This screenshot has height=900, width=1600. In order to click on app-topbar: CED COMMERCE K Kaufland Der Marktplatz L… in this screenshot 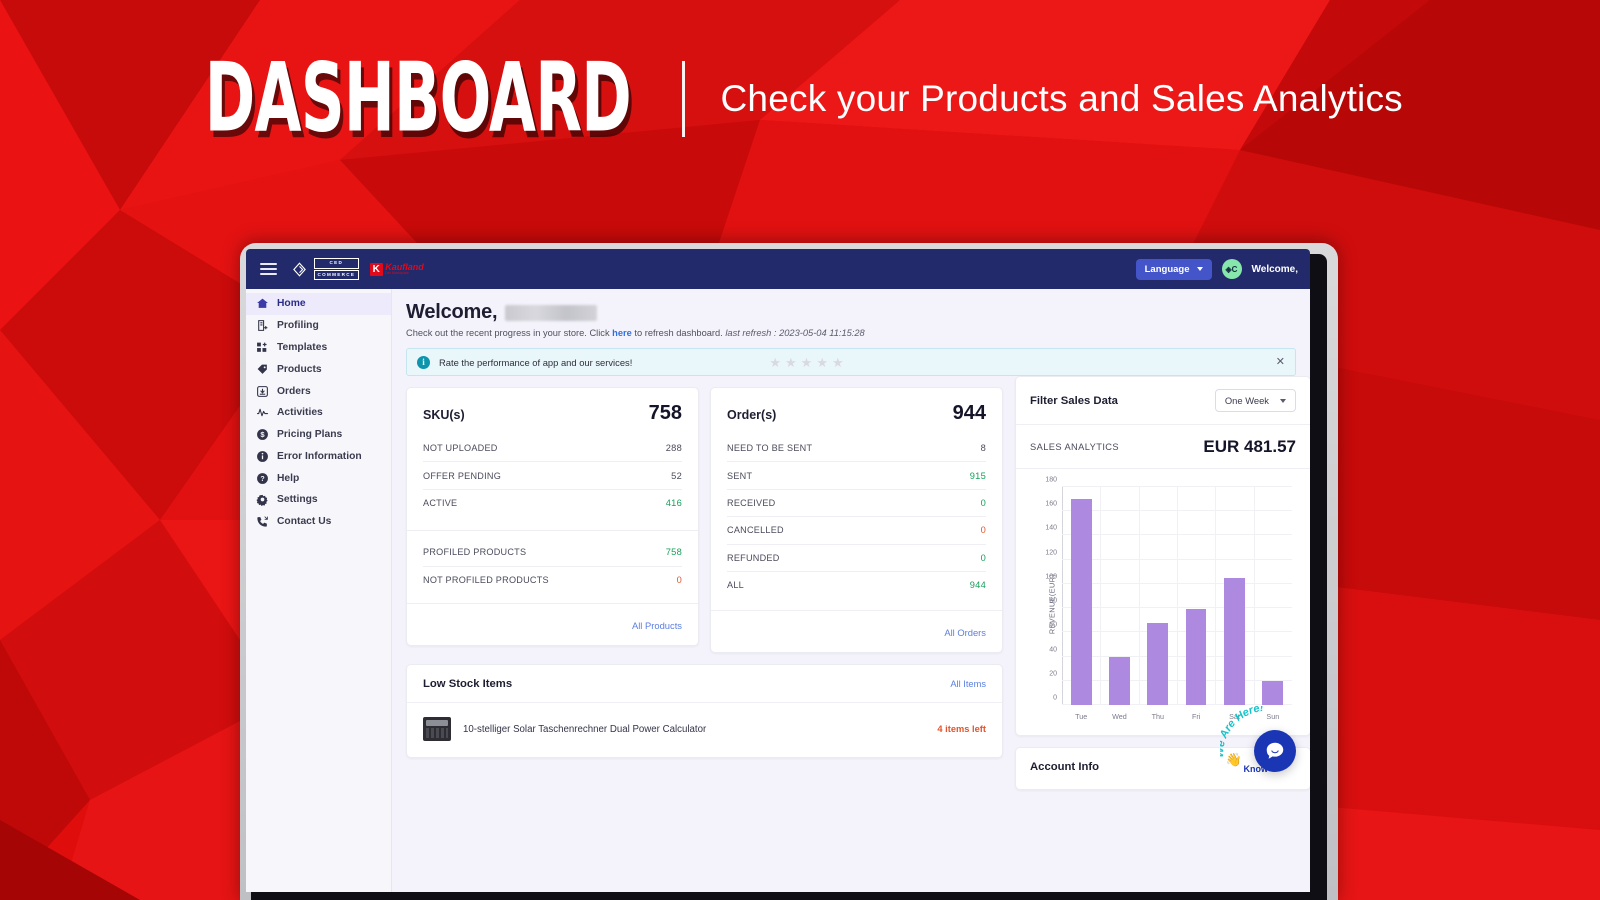, I will do `click(778, 269)`.